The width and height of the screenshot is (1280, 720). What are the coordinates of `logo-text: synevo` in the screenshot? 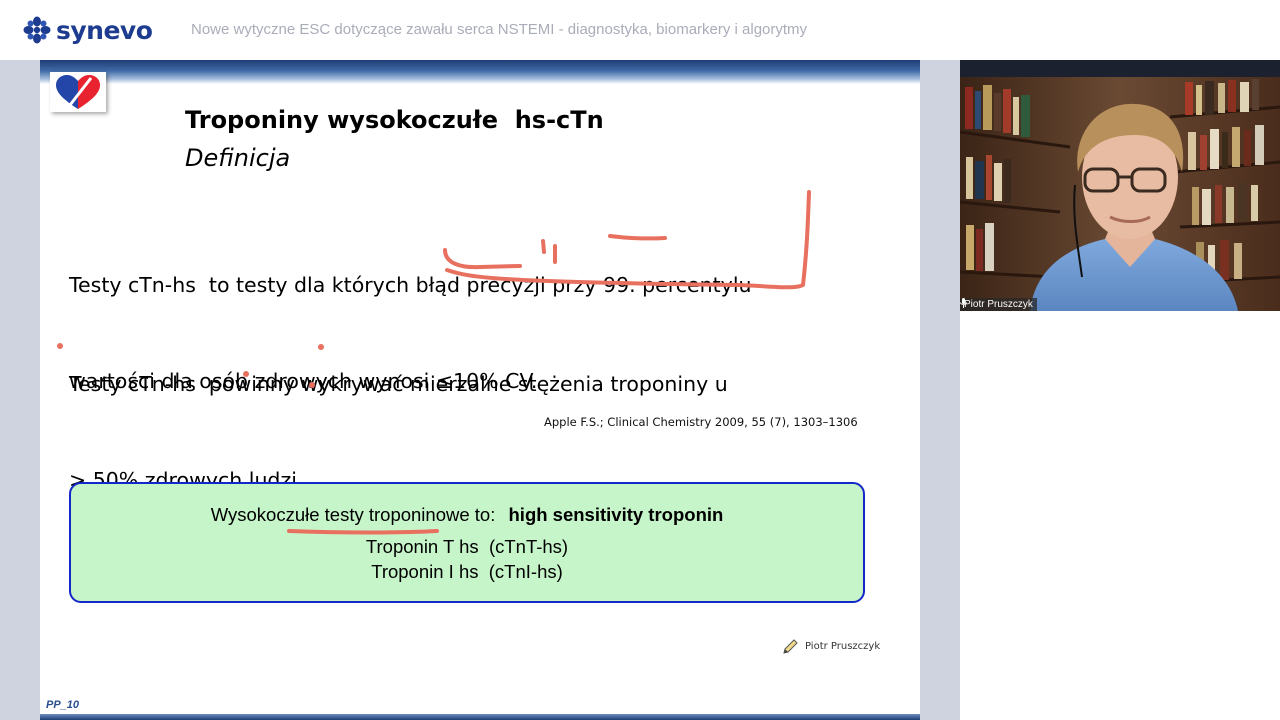 It's located at (104, 30).